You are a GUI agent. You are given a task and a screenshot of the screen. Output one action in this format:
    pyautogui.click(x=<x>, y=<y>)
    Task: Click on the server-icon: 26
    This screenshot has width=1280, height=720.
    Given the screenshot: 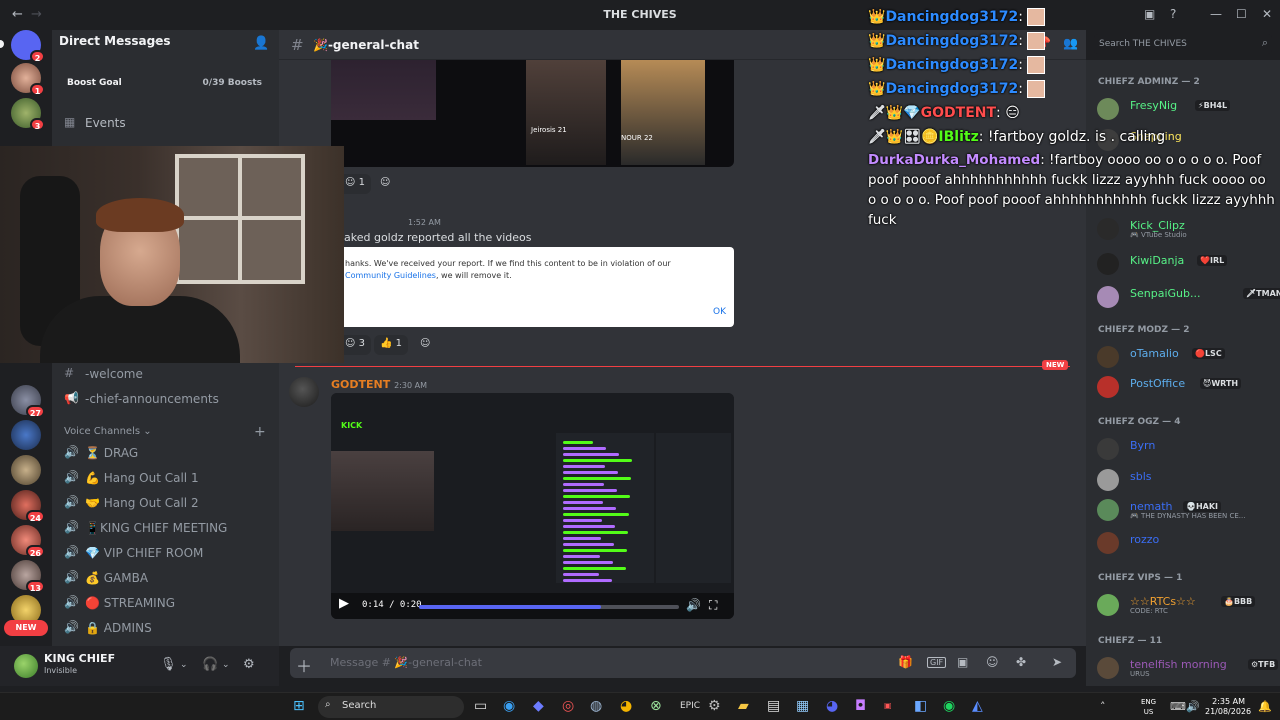 What is the action you would take?
    pyautogui.click(x=28, y=541)
    